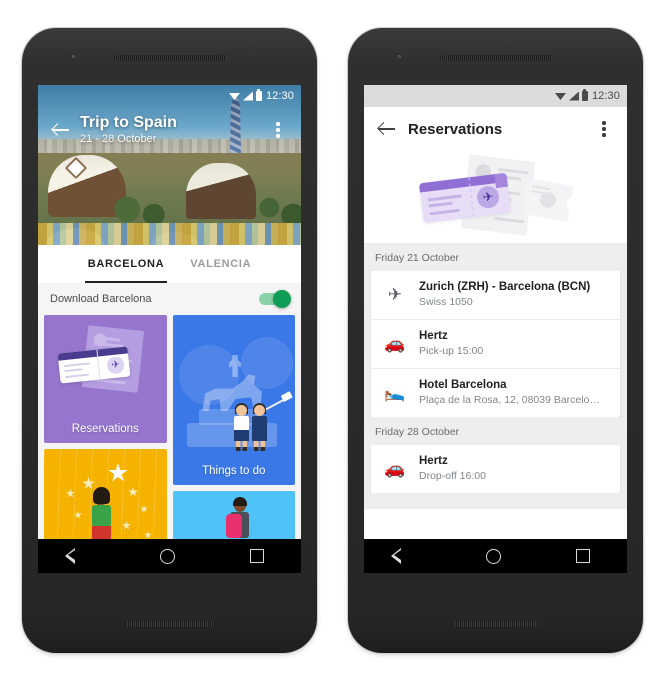  Describe the element at coordinates (128, 122) in the screenshot. I see `page-title: Trip to Spain` at that location.